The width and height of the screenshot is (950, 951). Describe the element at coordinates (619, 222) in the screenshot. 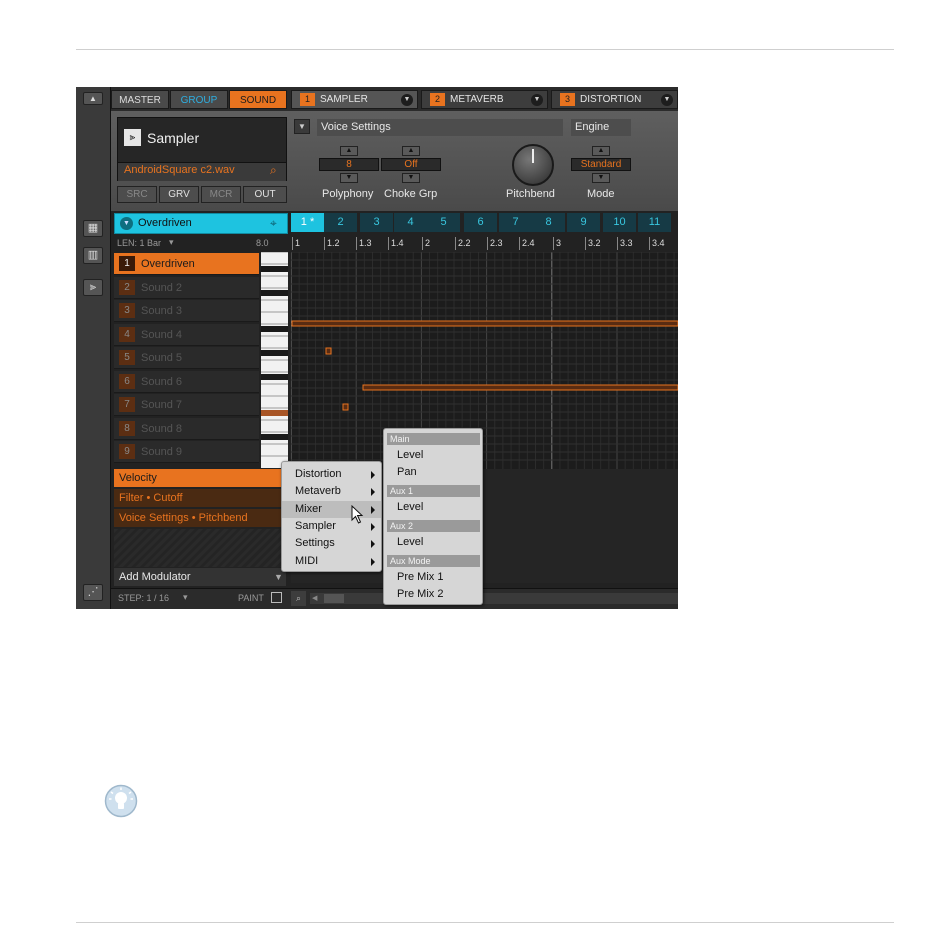

I see `pattern-tab: 10` at that location.